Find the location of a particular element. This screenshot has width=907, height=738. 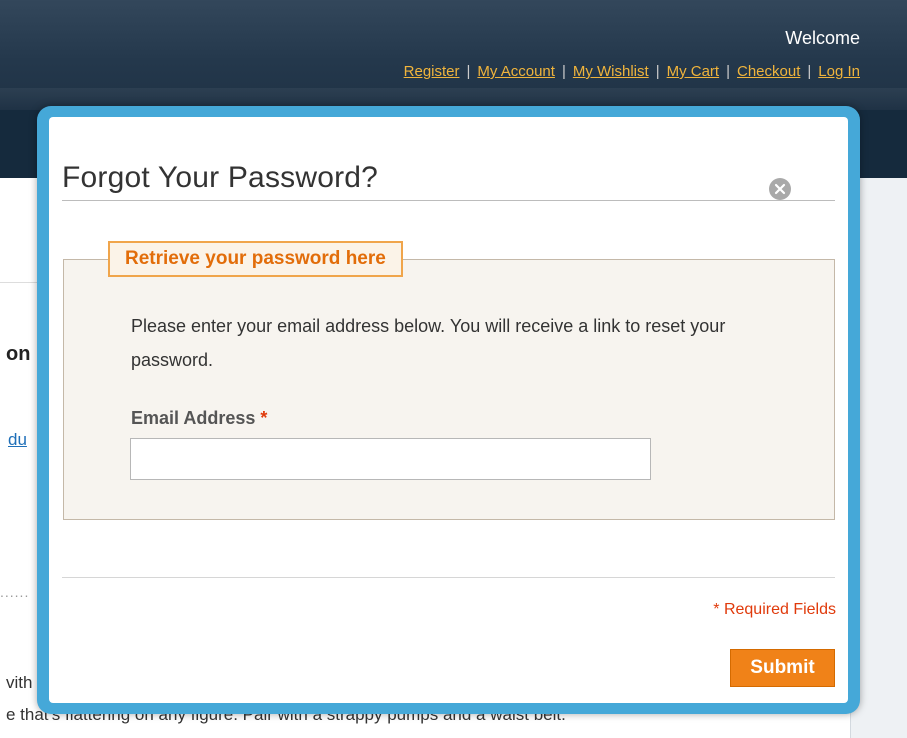

my-account-link: My Account is located at coordinates (516, 71).